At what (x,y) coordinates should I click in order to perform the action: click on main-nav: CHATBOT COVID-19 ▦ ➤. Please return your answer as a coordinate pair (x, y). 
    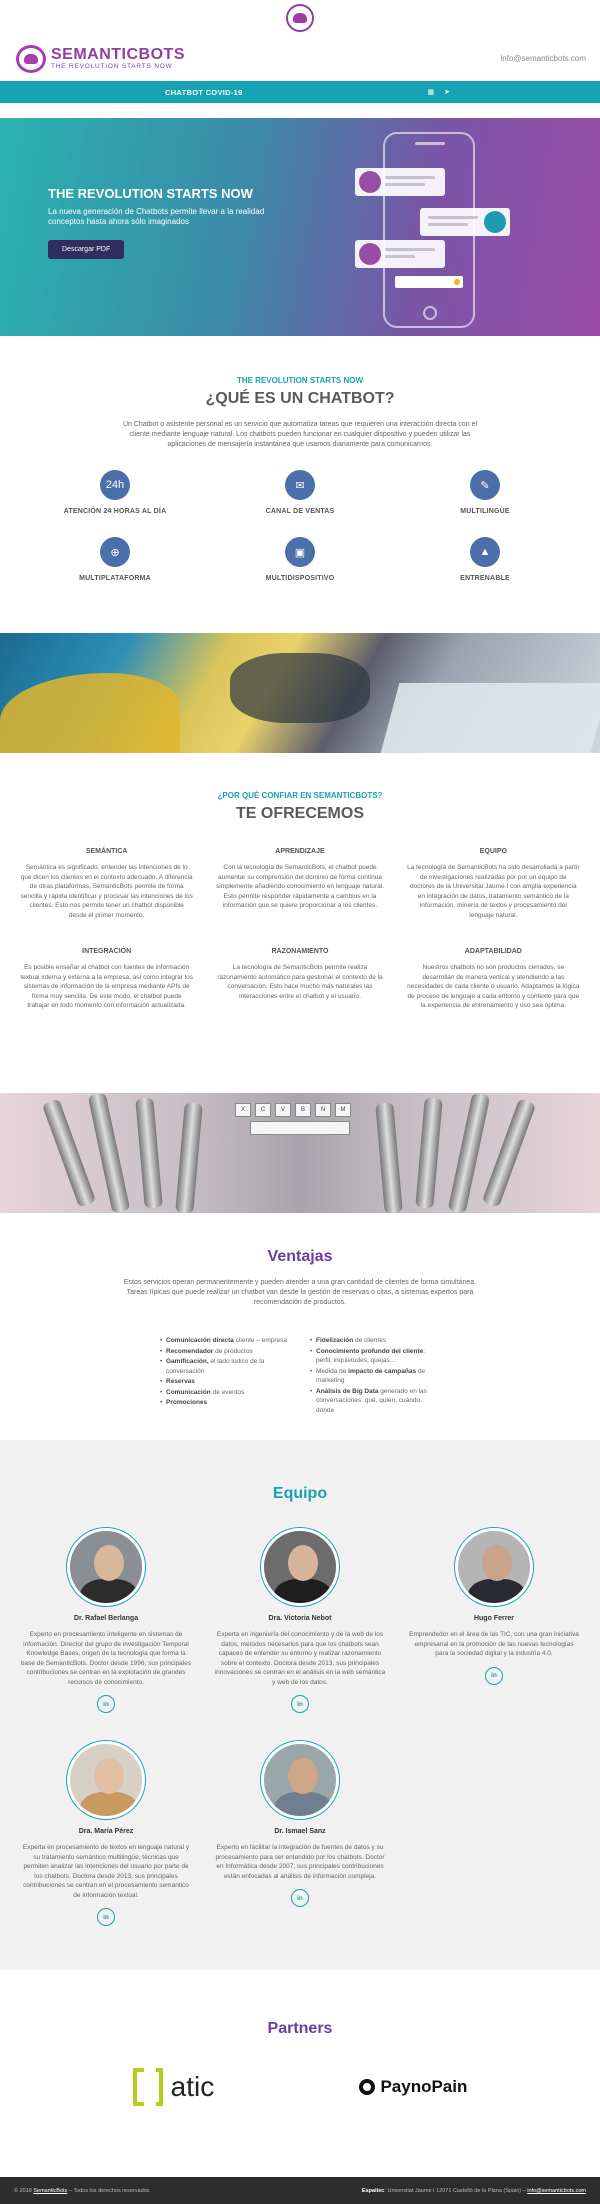
    Looking at the image, I should click on (300, 92).